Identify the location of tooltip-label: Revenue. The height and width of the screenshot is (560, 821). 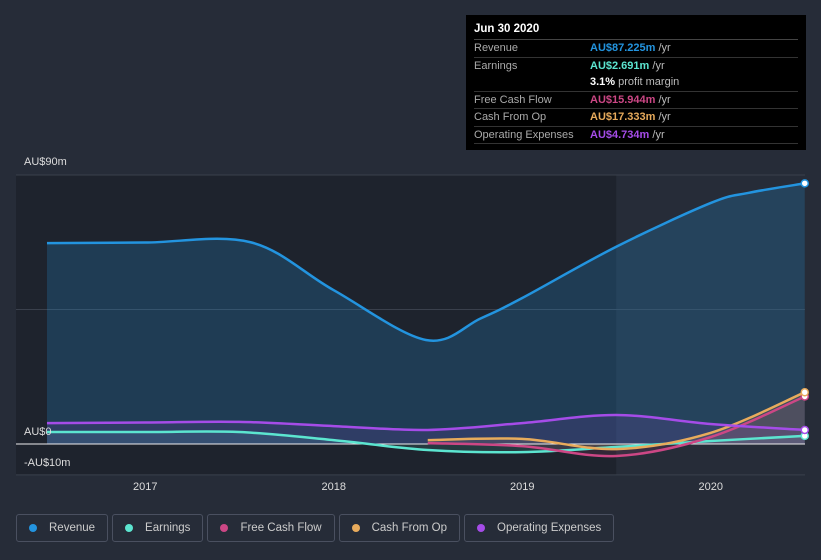
(496, 48).